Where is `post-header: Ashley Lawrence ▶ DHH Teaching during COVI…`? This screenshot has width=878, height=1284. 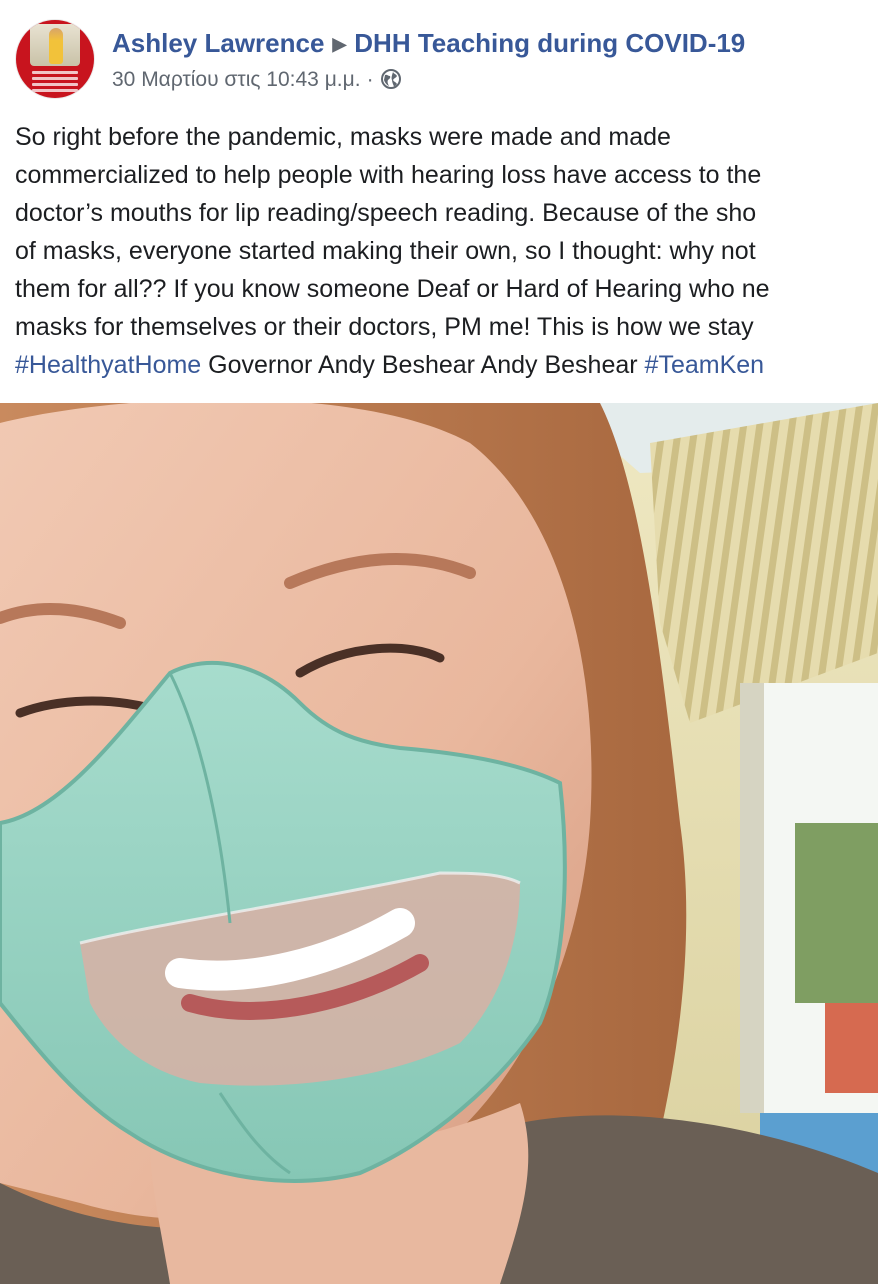
post-header: Ashley Lawrence ▶ DHH Teaching during COVI… is located at coordinates (439, 55).